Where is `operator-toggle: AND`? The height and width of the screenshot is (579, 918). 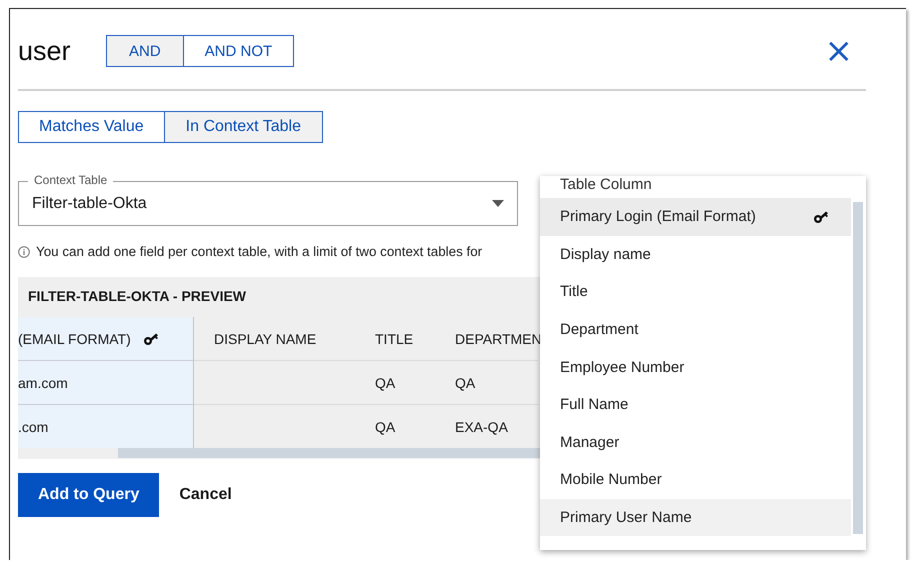 operator-toggle: AND is located at coordinates (145, 51).